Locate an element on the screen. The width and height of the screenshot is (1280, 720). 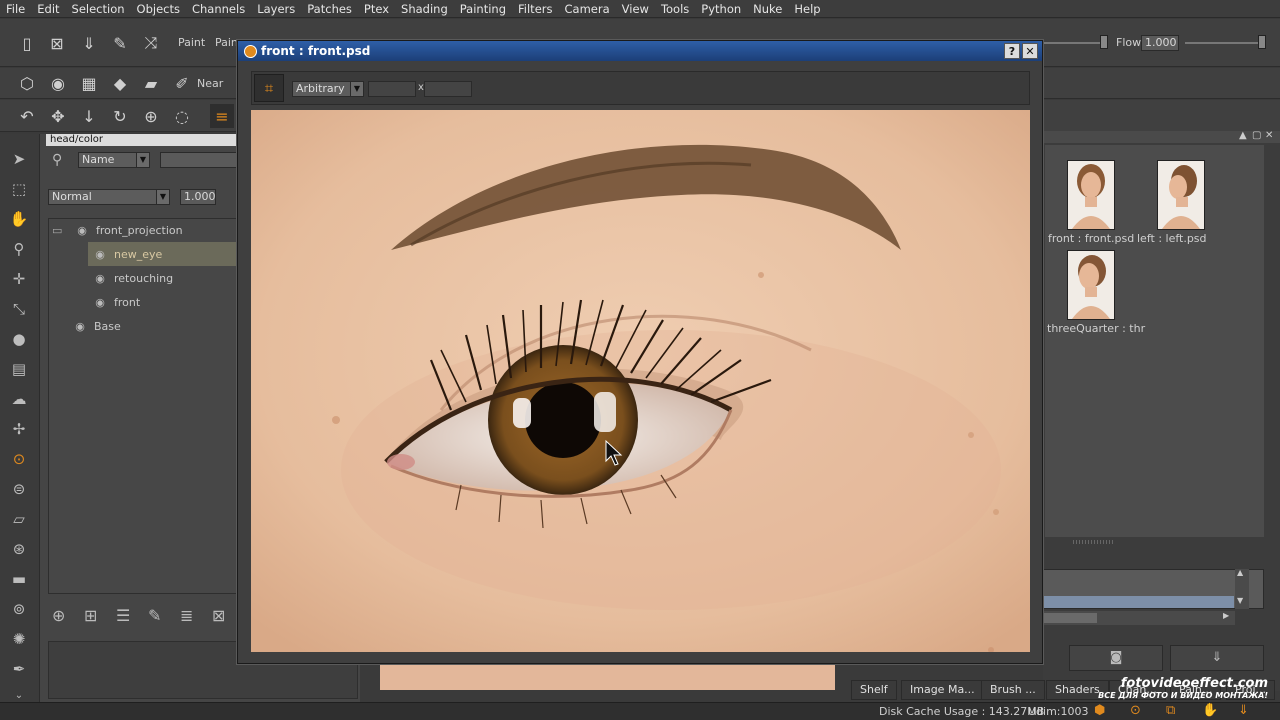
shape-icon: ◆ is located at coordinates (120, 83).